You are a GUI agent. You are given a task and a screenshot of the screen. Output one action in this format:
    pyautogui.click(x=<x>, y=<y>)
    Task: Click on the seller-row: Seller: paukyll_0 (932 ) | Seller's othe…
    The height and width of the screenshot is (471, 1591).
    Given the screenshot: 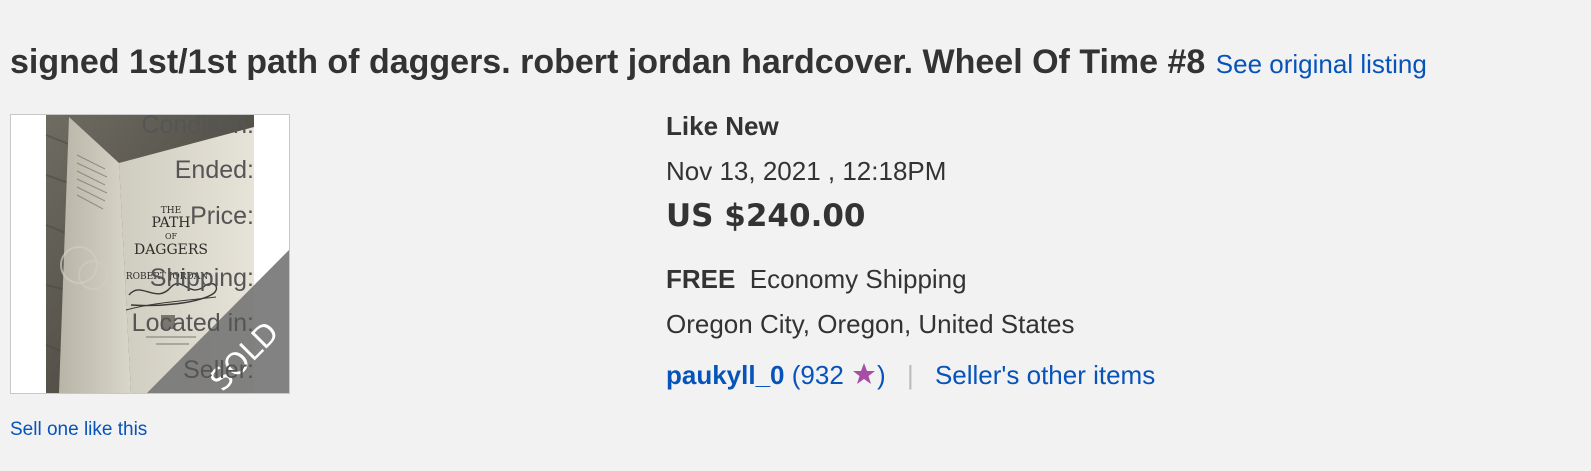 What is the action you would take?
    pyautogui.click(x=600, y=376)
    